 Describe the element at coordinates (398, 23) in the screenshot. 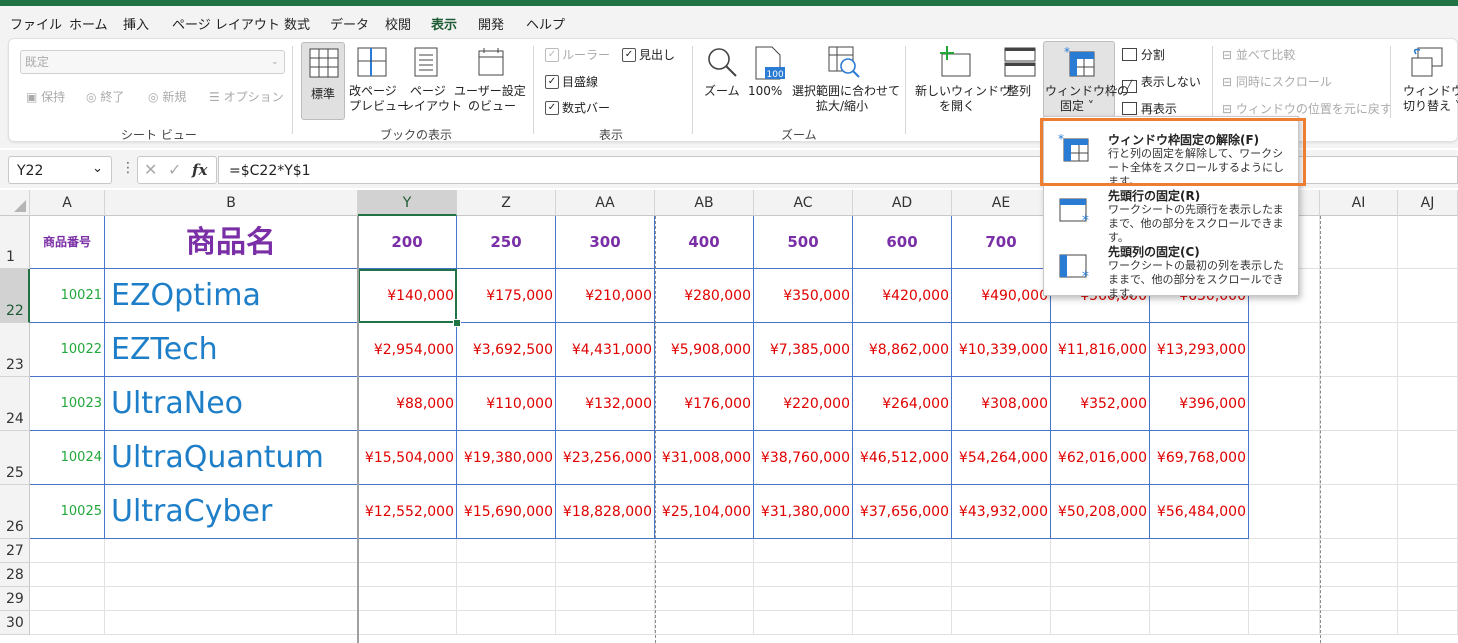

I see `tab-review: 校閲` at that location.